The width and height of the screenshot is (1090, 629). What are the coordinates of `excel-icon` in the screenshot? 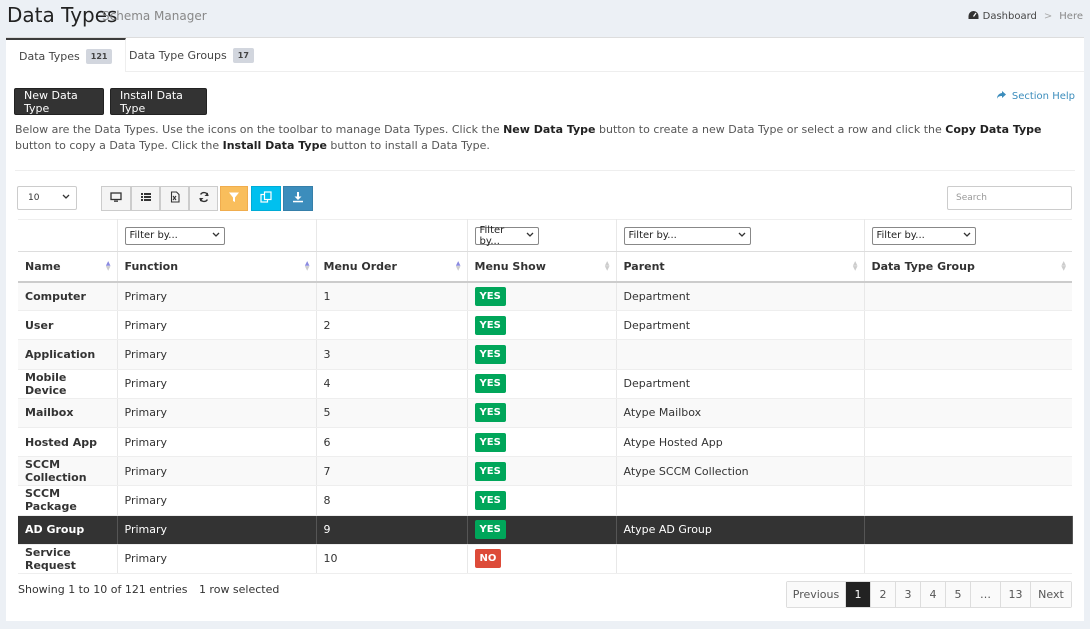 It's located at (175, 198).